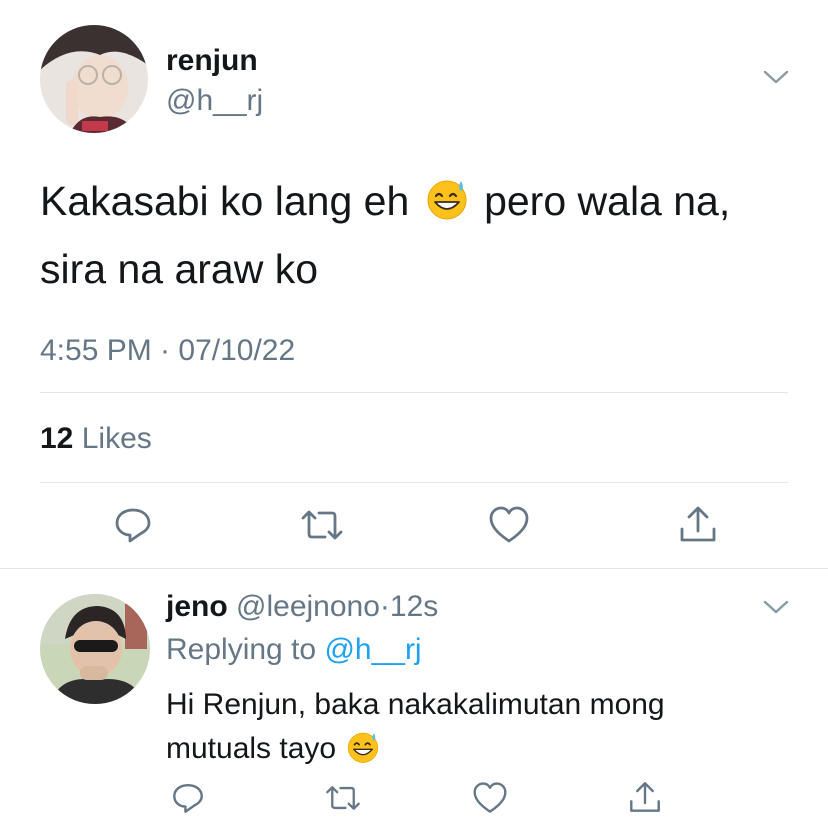  Describe the element at coordinates (447, 207) in the screenshot. I see `sweat-smile-emoji-icon` at that location.